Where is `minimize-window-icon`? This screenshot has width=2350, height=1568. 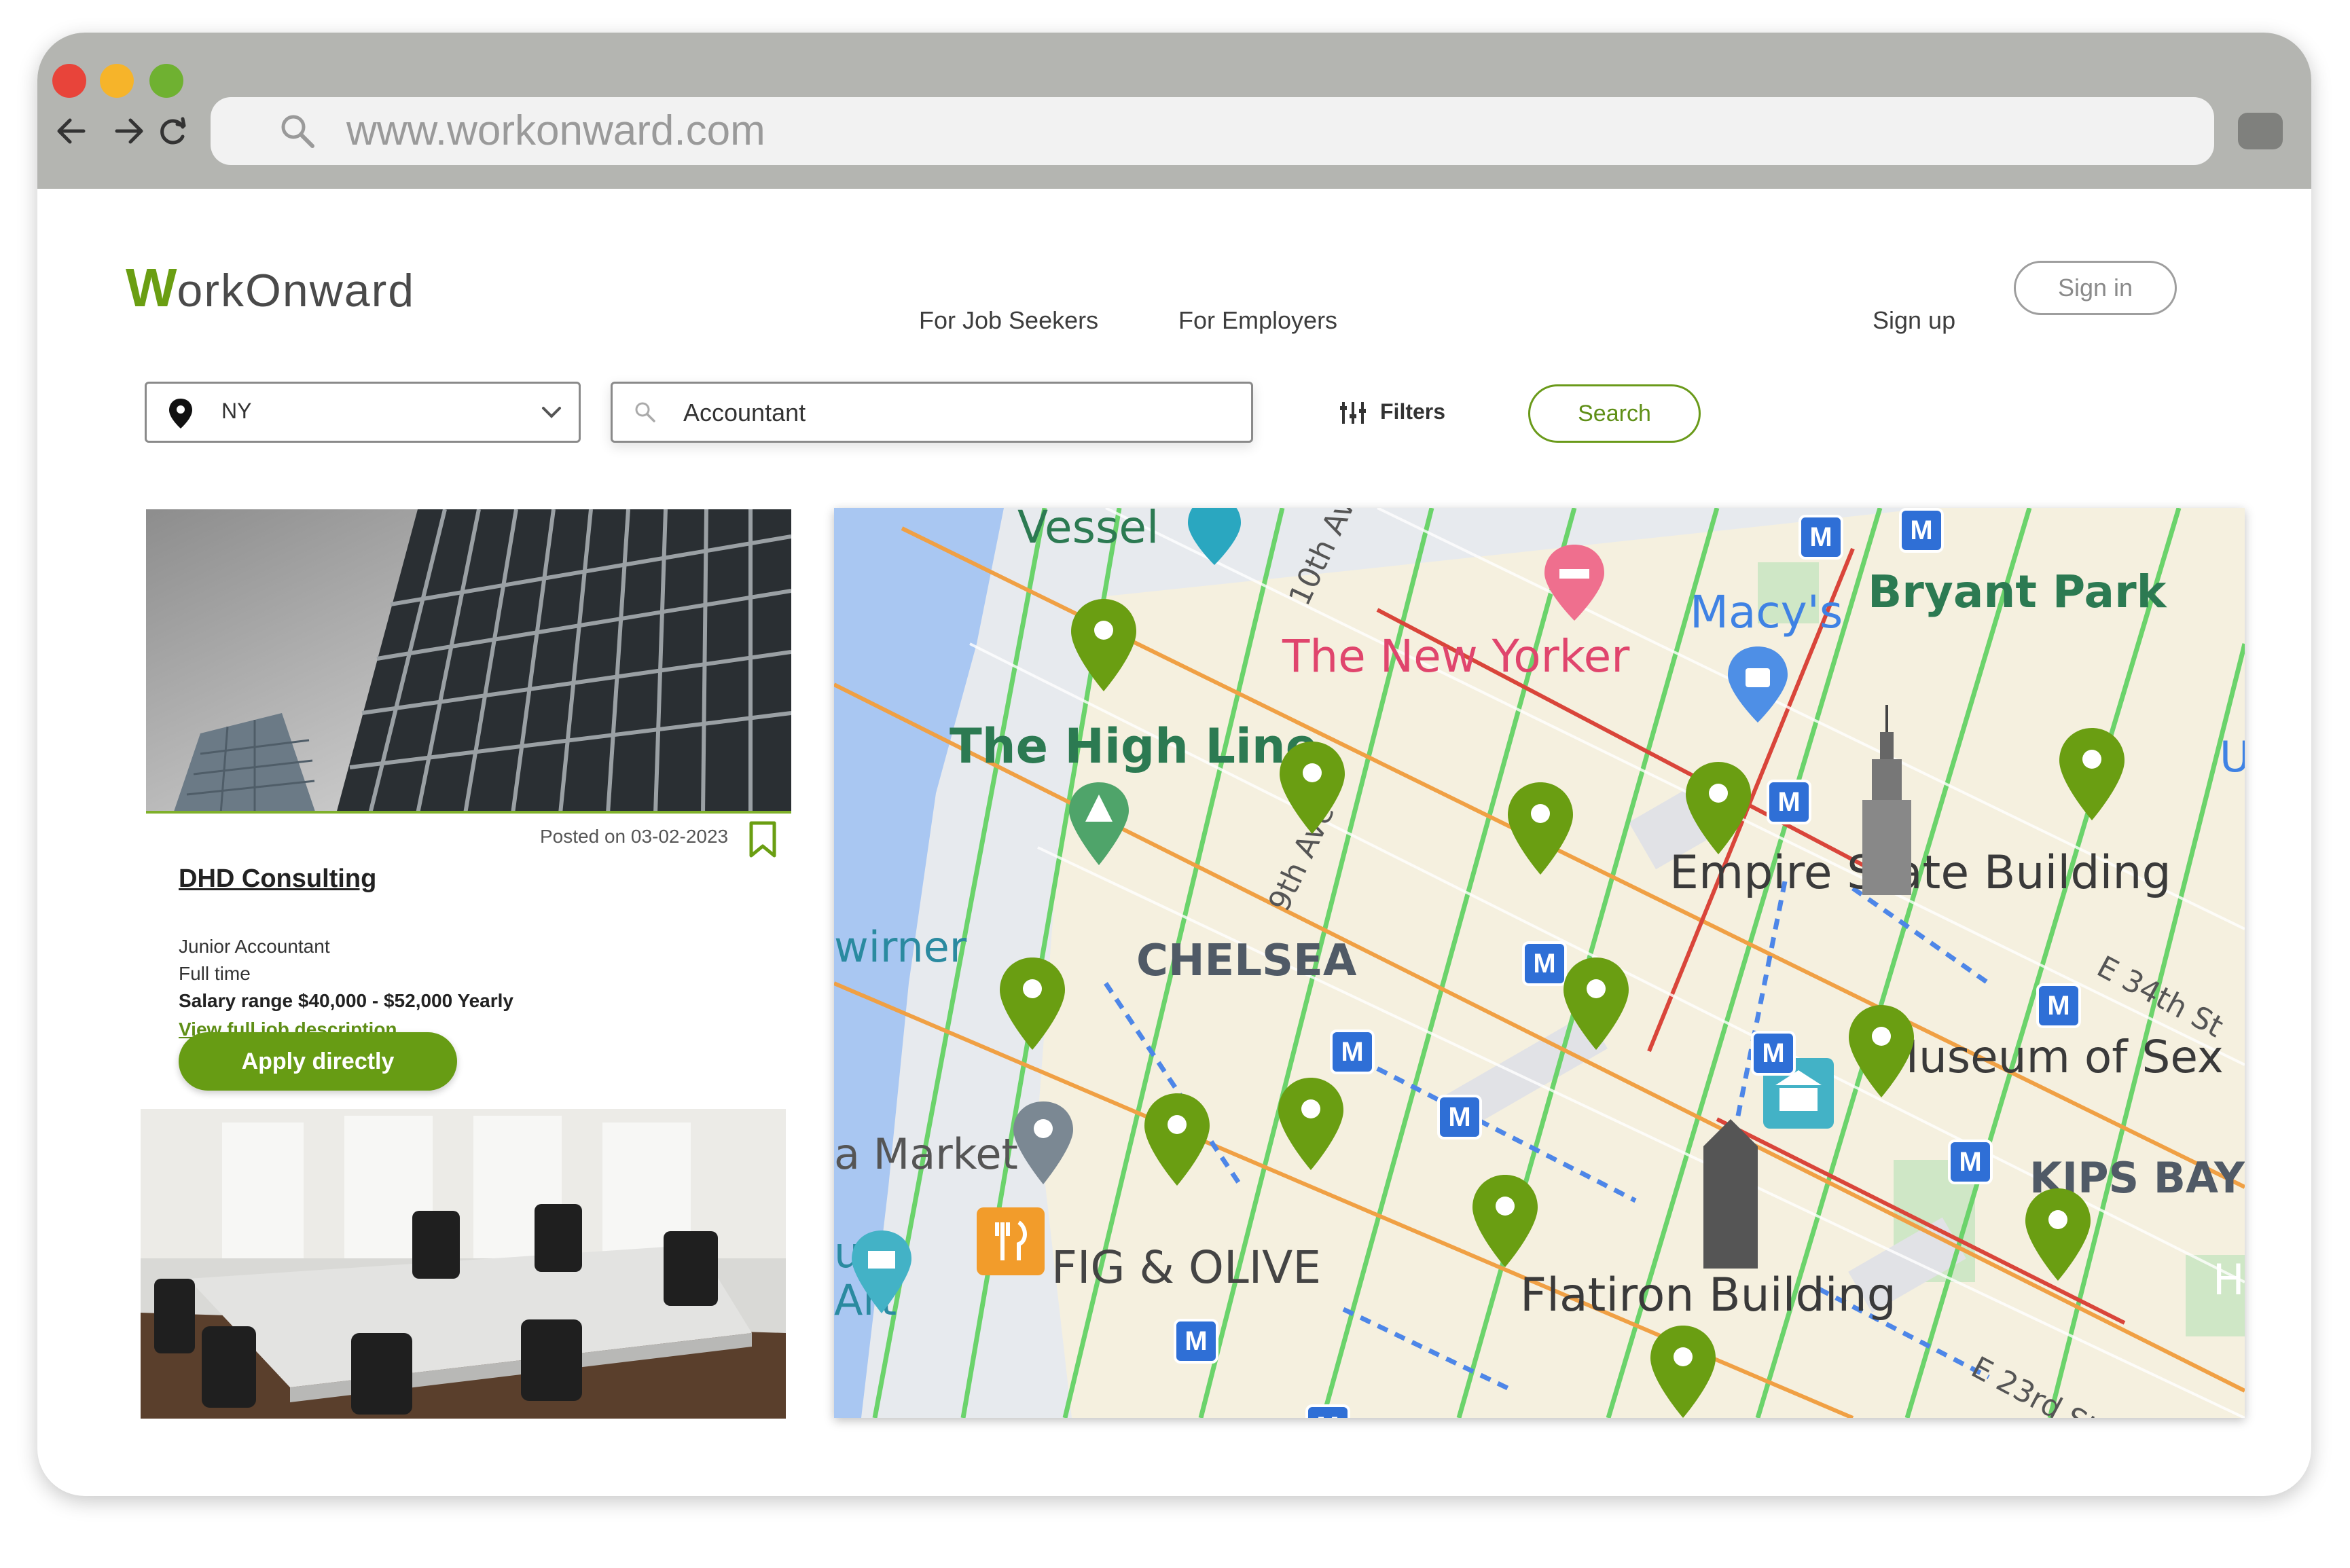
minimize-window-icon is located at coordinates (117, 81).